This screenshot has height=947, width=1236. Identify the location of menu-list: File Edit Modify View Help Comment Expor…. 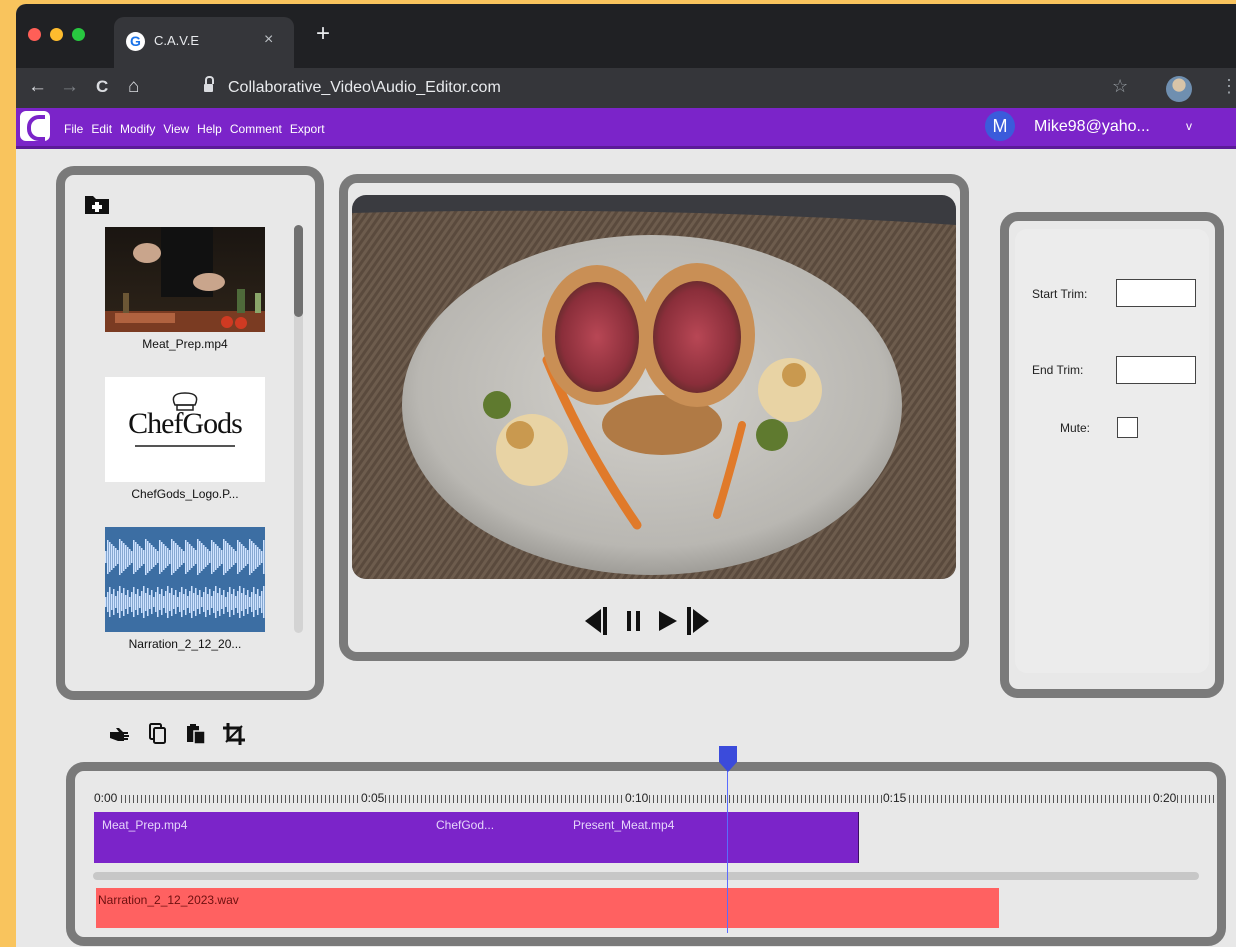
(194, 129).